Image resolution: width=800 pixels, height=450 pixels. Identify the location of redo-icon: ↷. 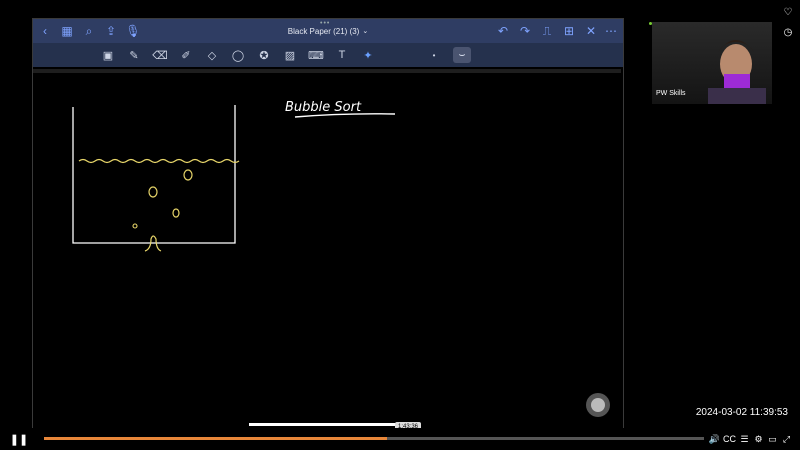
(525, 31).